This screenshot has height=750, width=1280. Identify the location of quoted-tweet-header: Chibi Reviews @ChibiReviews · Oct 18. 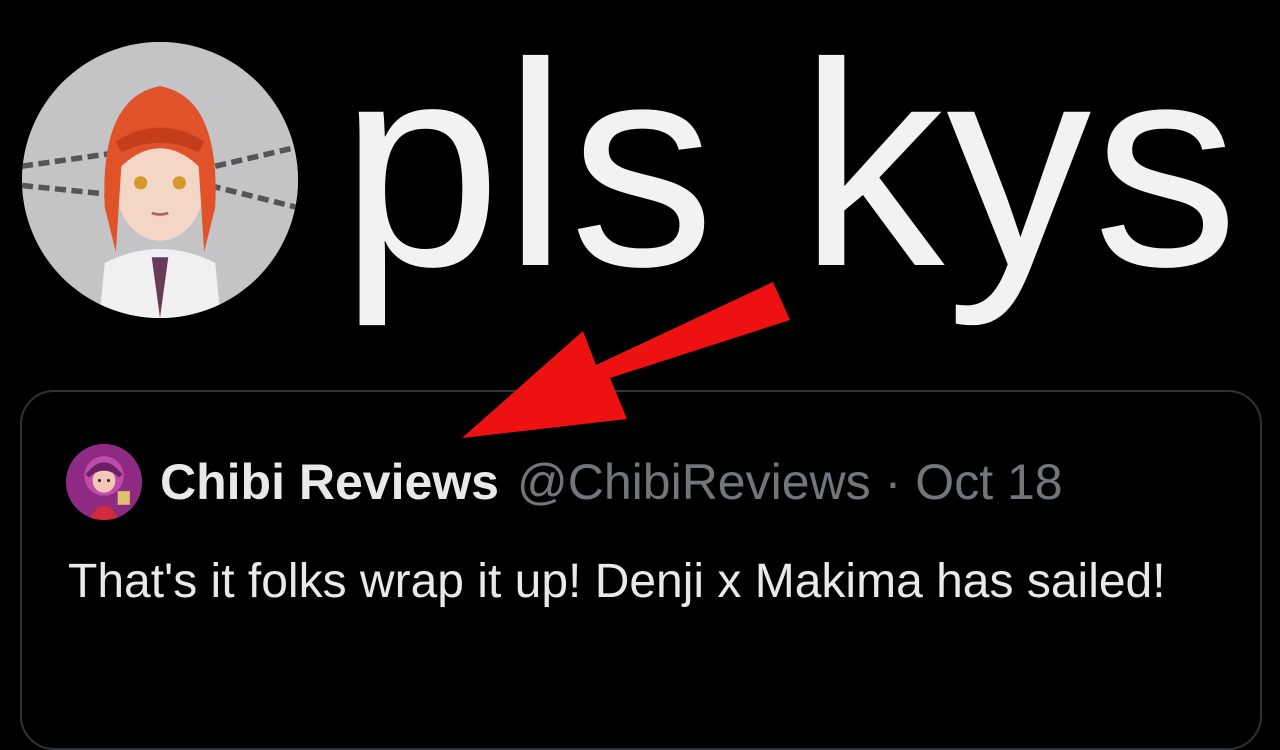
(564, 482).